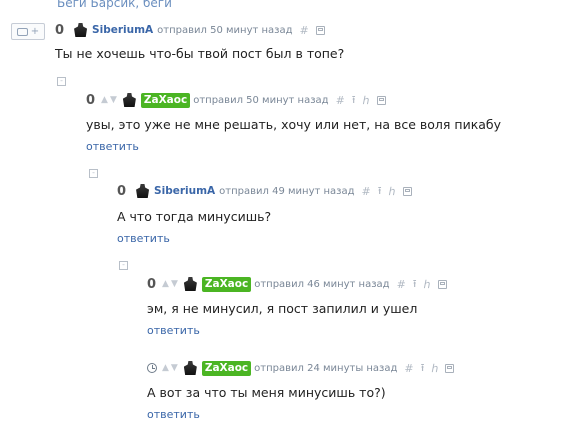 Image resolution: width=569 pixels, height=432 pixels. I want to click on comment-text: А вот за что ты меня минусишь то?), so click(266, 392).